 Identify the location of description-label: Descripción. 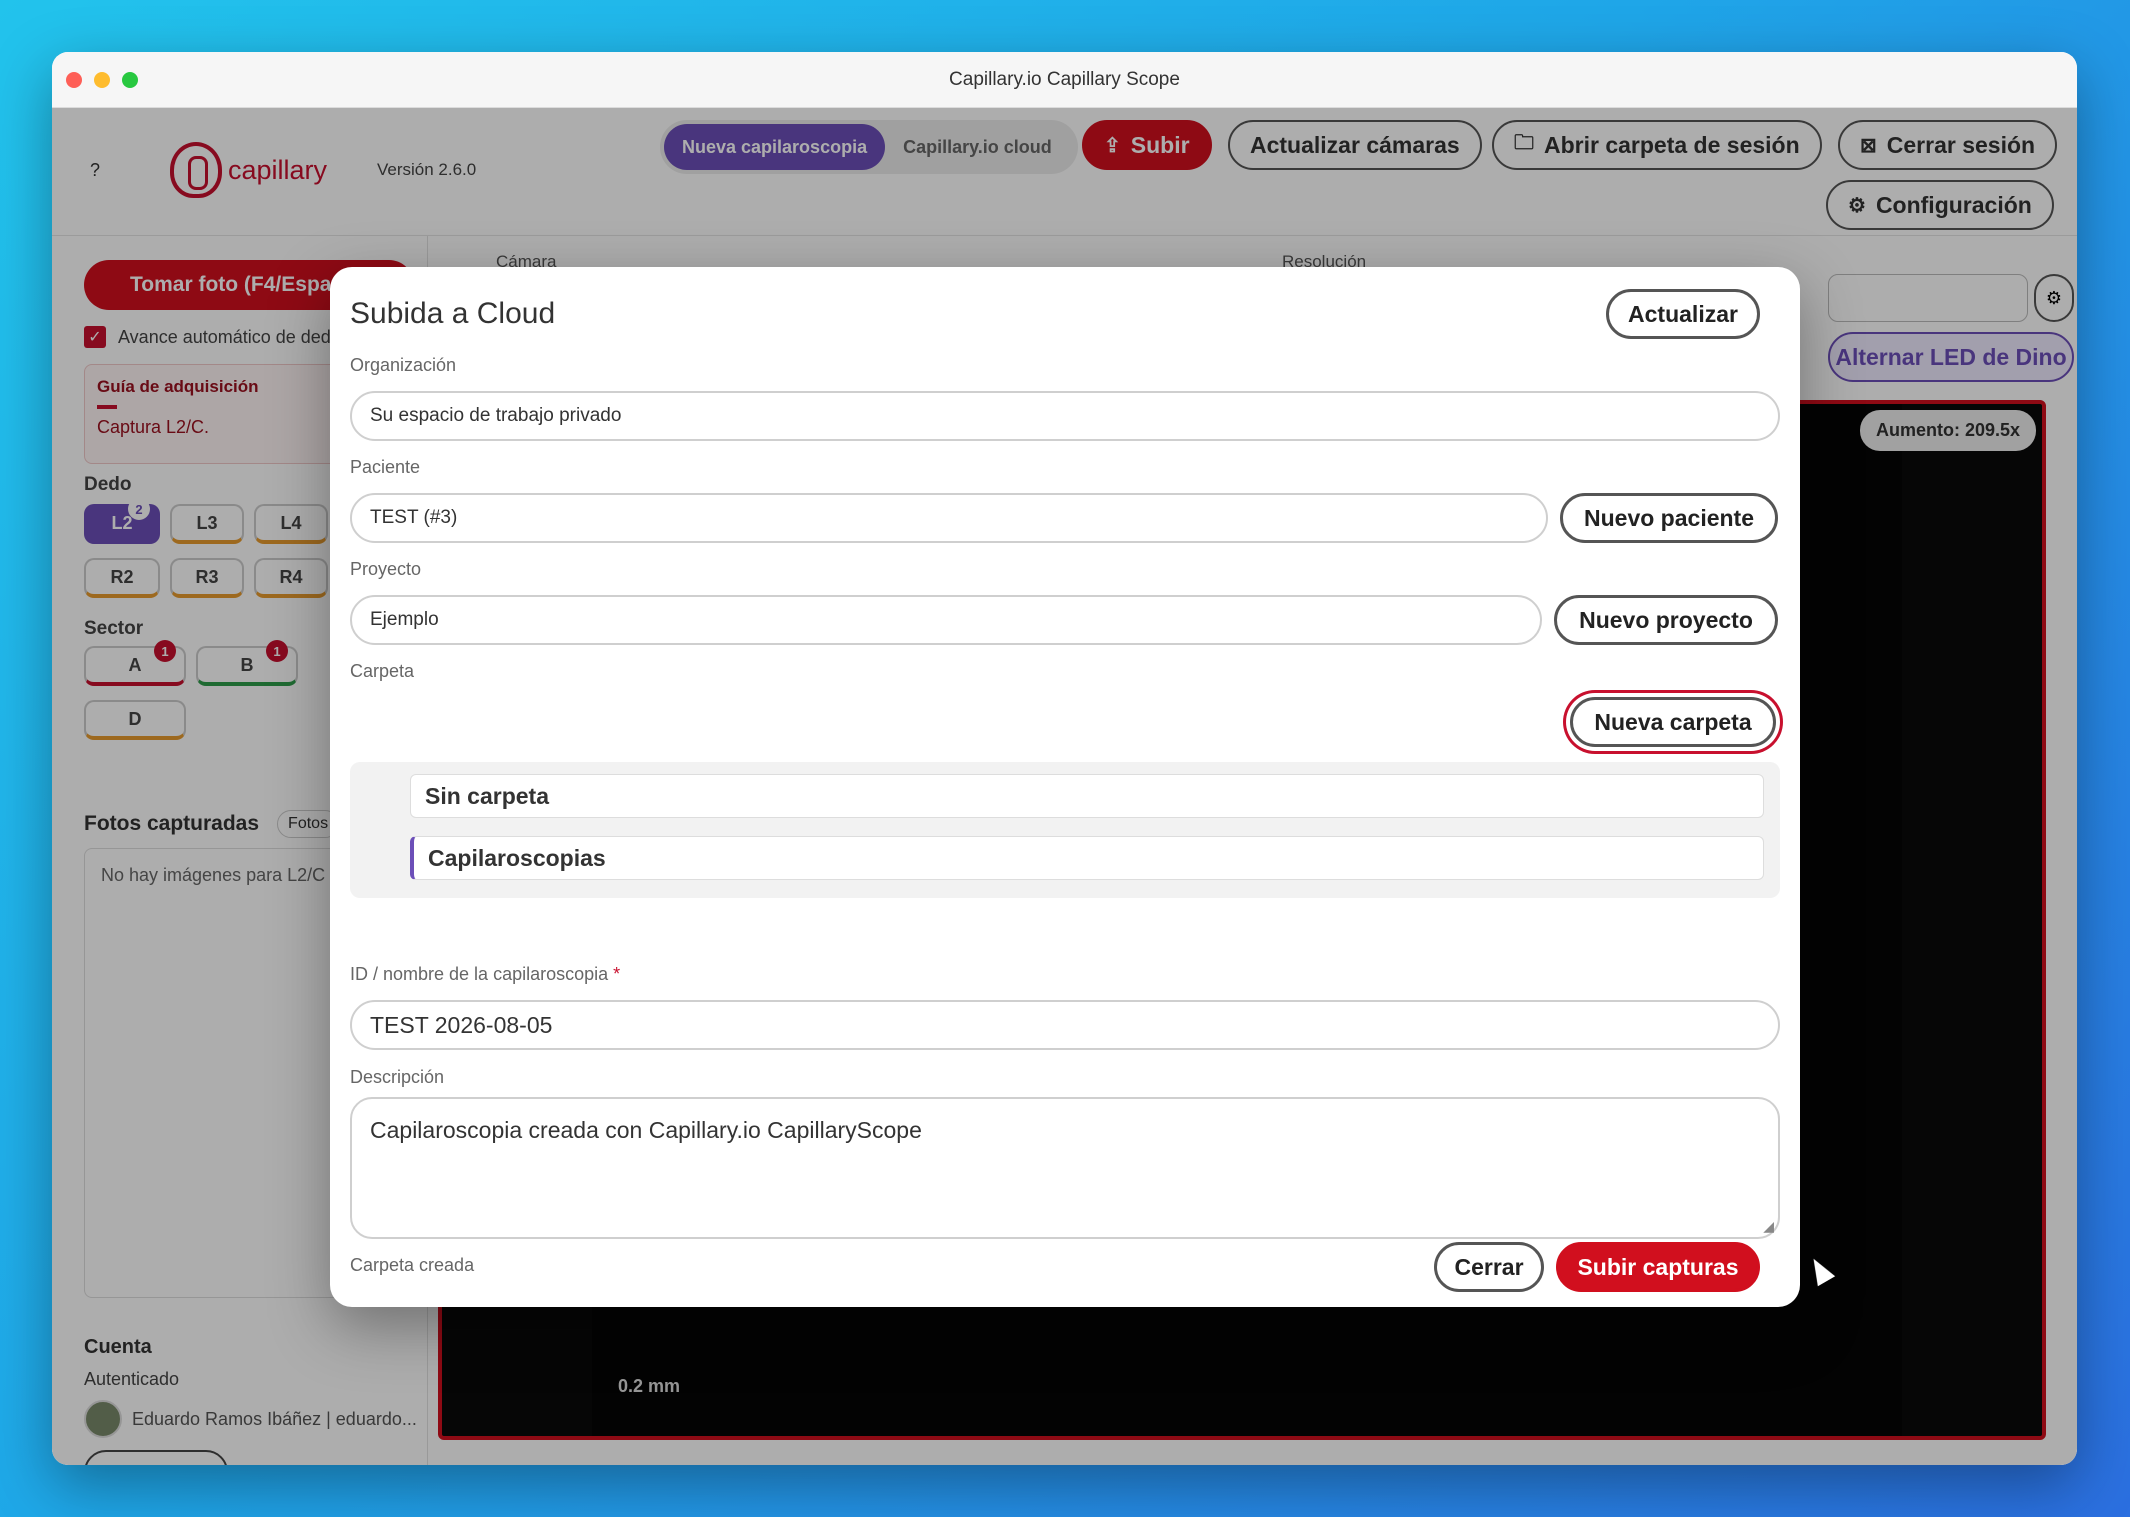
(397, 1077).